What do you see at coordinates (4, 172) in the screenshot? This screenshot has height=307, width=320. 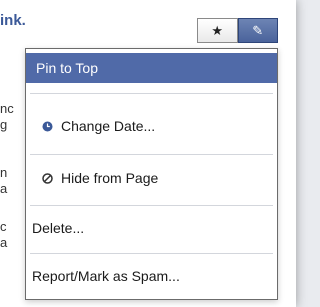 I see `background-text-line: n` at bounding box center [4, 172].